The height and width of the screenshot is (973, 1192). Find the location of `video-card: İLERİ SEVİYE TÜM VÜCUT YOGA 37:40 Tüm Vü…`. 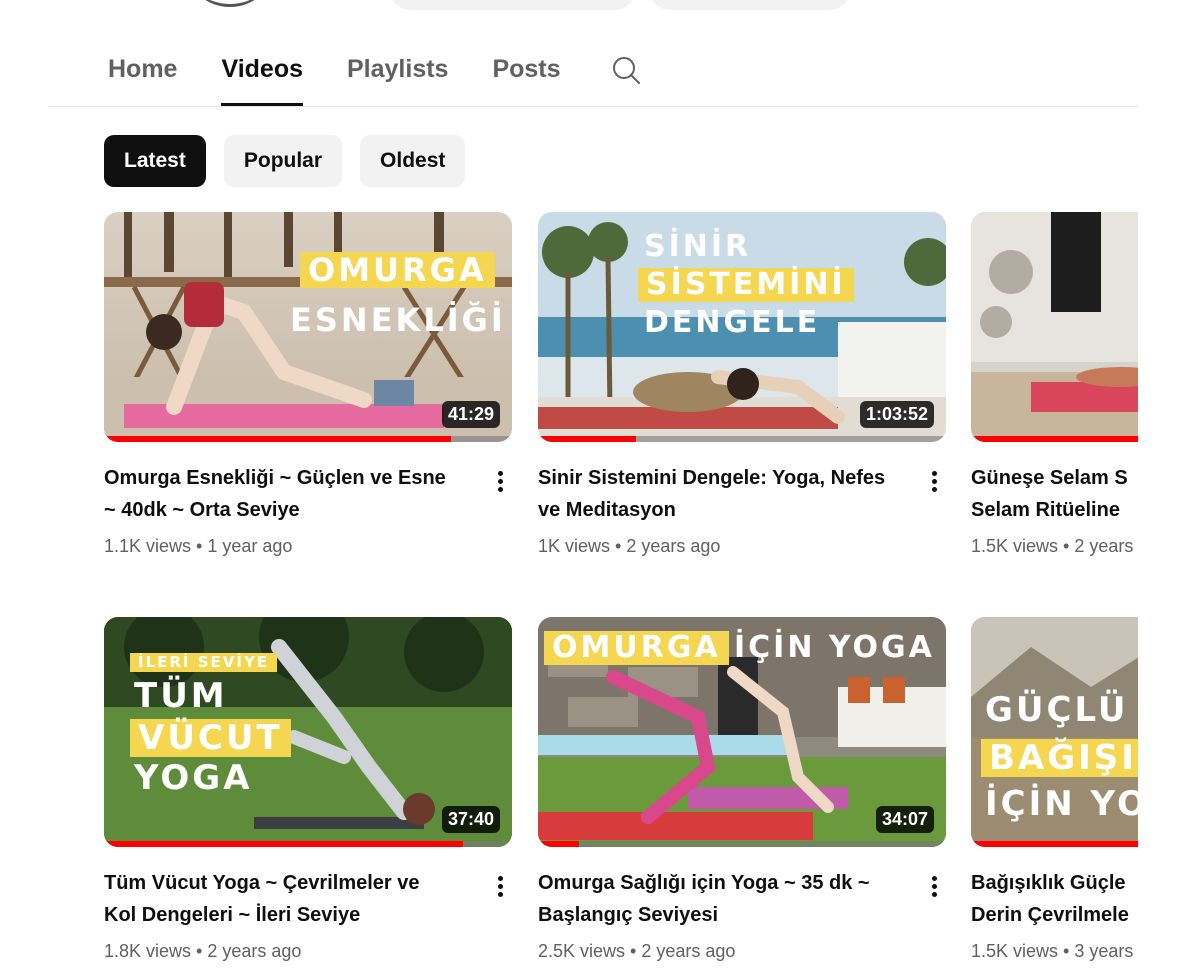

video-card: İLERİ SEVİYE TÜM VÜCUT YOGA 37:40 Tüm Vü… is located at coordinates (308, 789).